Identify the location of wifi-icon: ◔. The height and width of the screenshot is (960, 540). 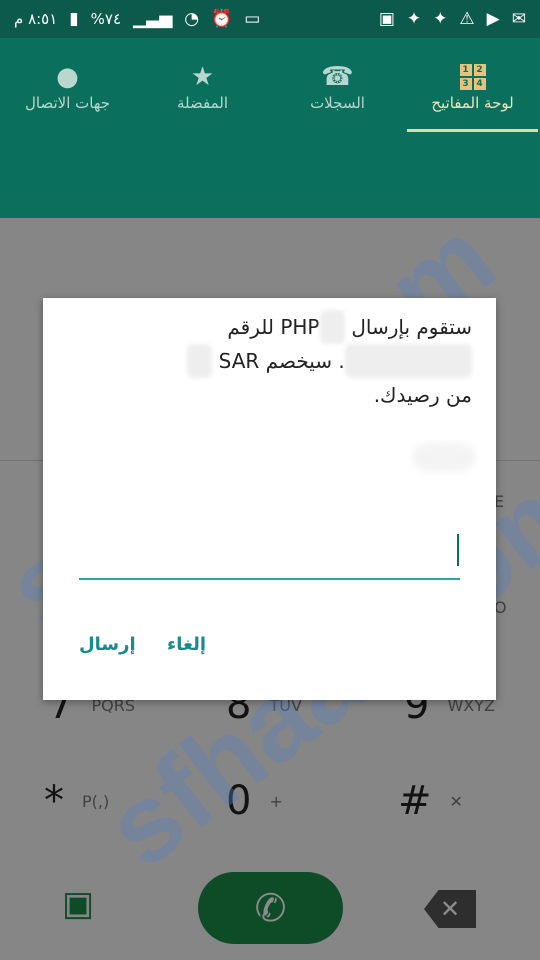
(192, 18).